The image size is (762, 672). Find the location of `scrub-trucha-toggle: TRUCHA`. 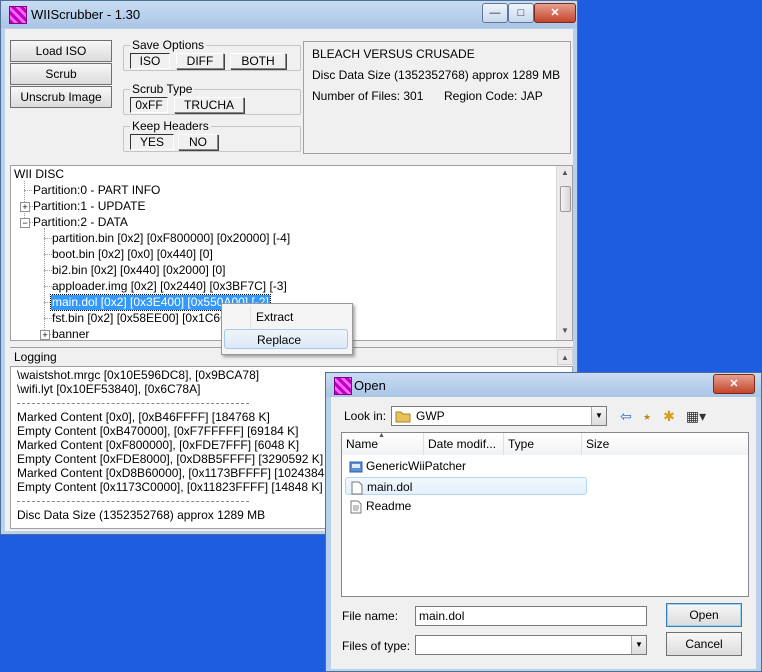

scrub-trucha-toggle: TRUCHA is located at coordinates (209, 105).